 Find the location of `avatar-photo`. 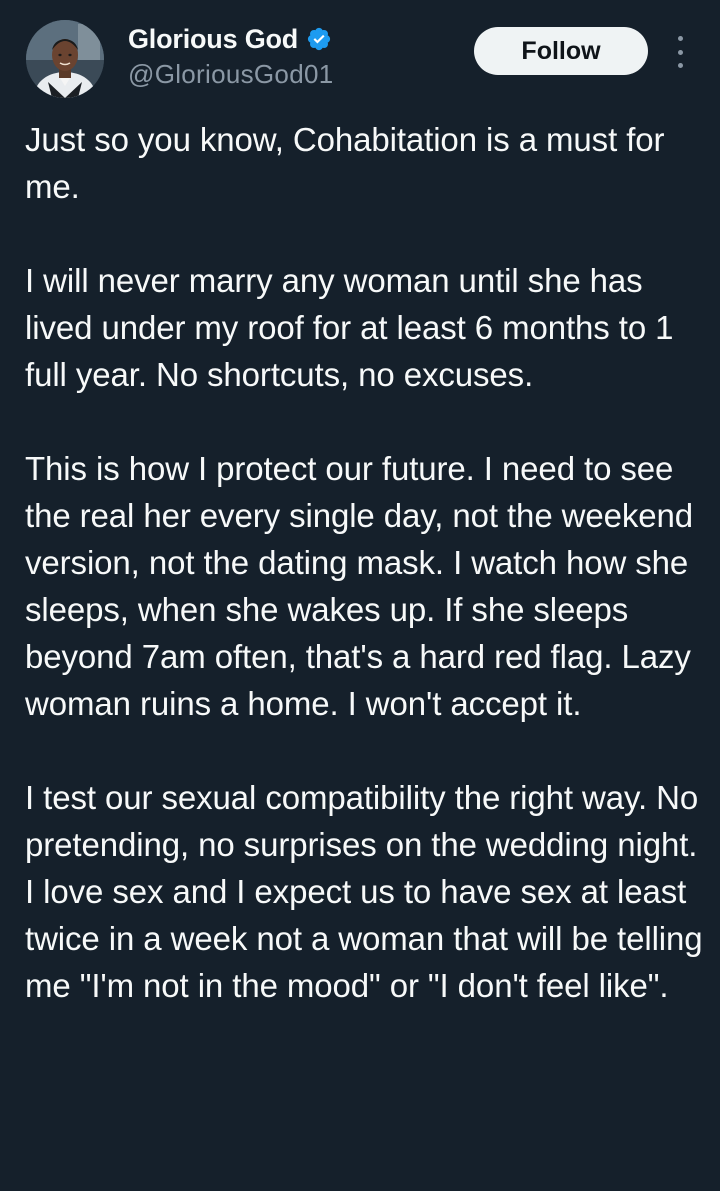

avatar-photo is located at coordinates (65, 59).